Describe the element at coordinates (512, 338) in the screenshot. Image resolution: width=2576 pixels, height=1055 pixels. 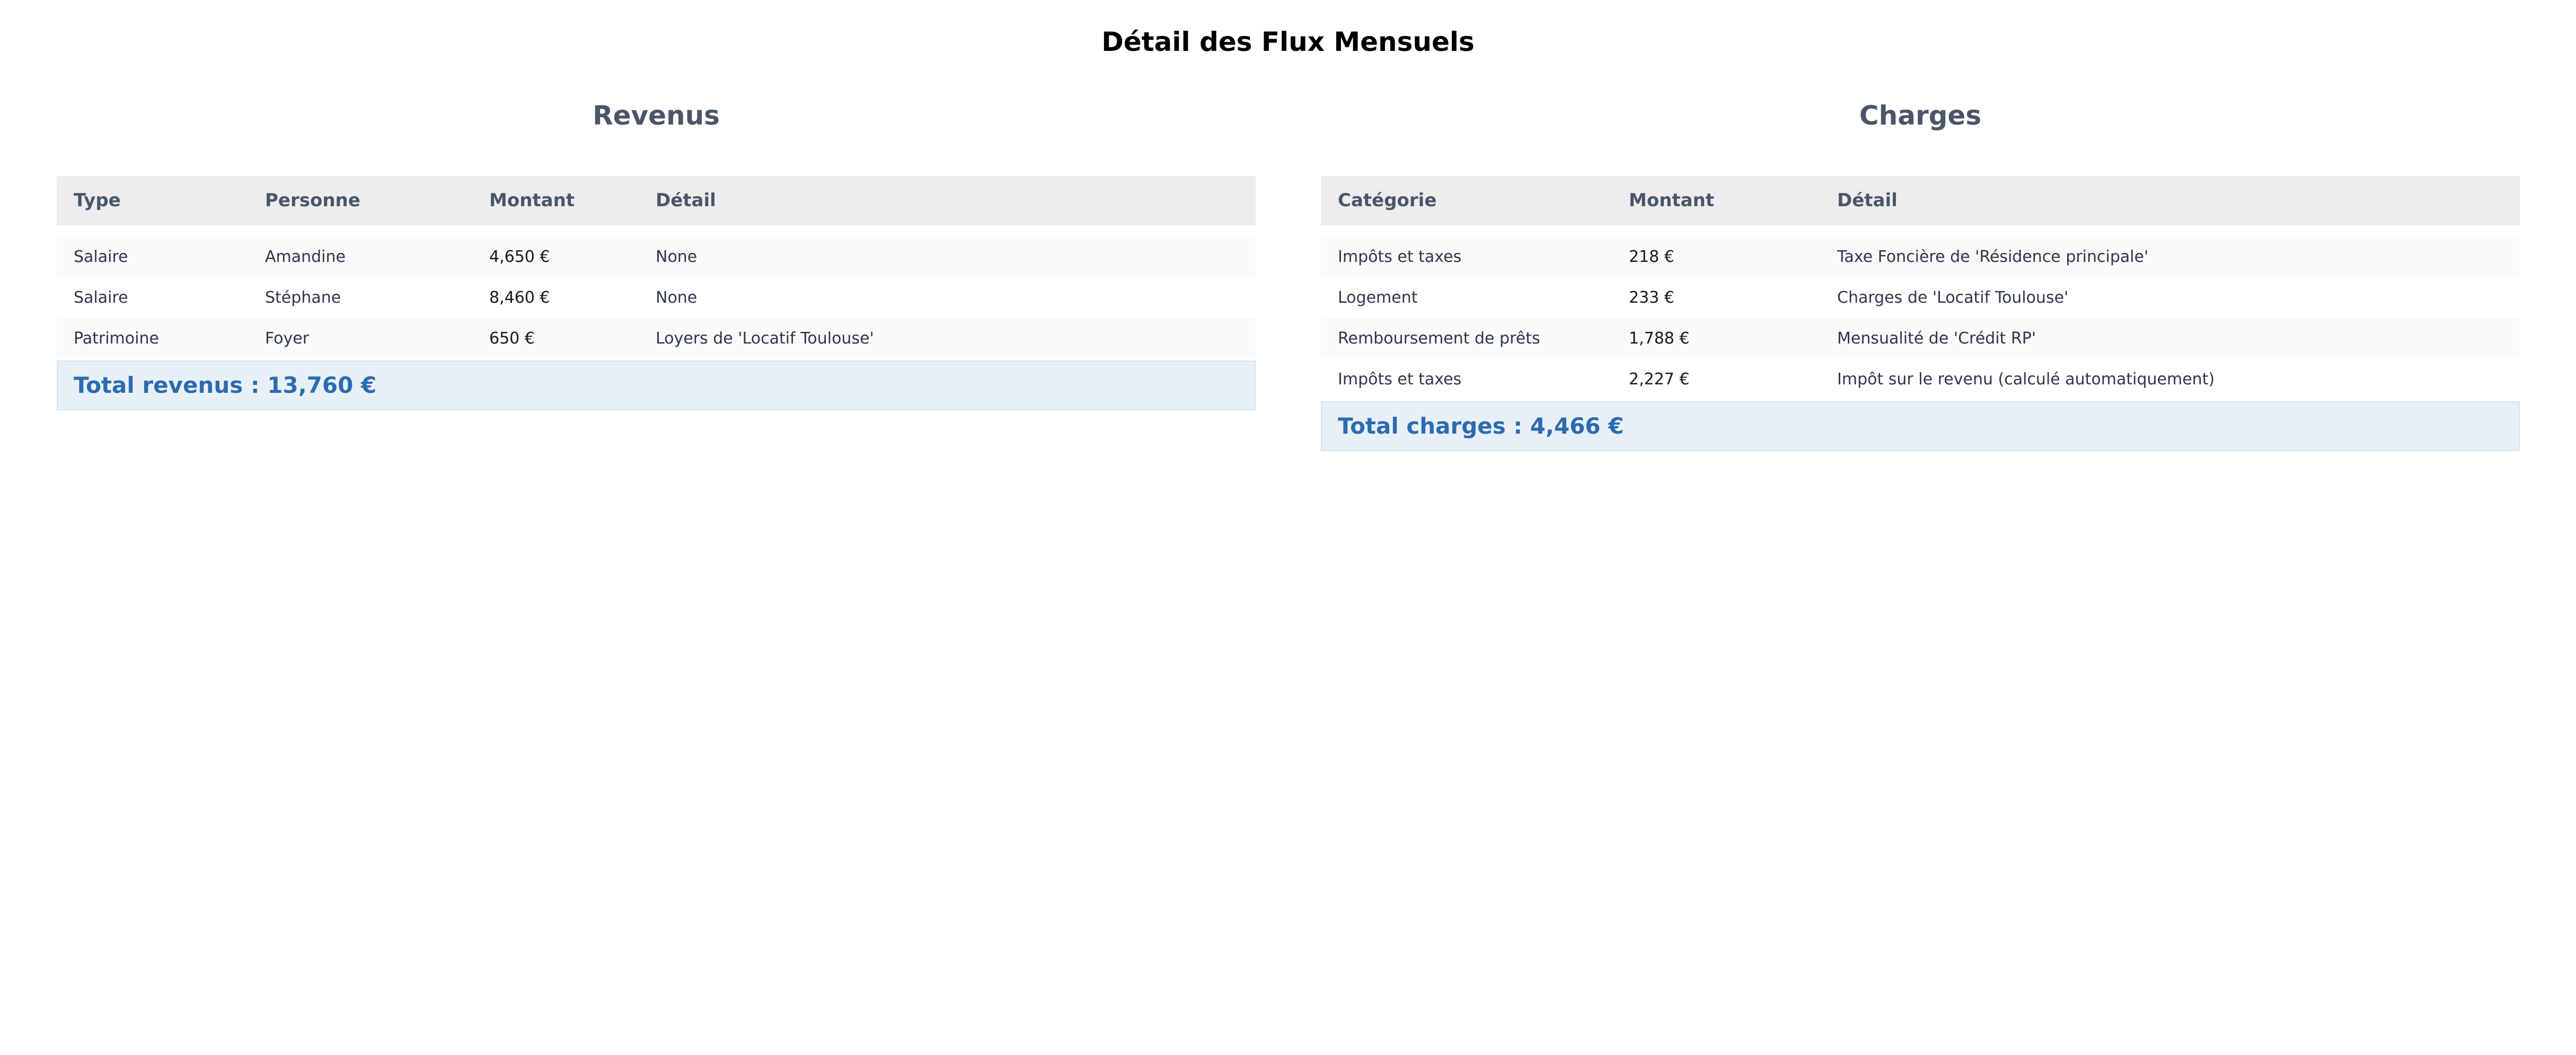
I see `cell-montant: 650 €` at that location.